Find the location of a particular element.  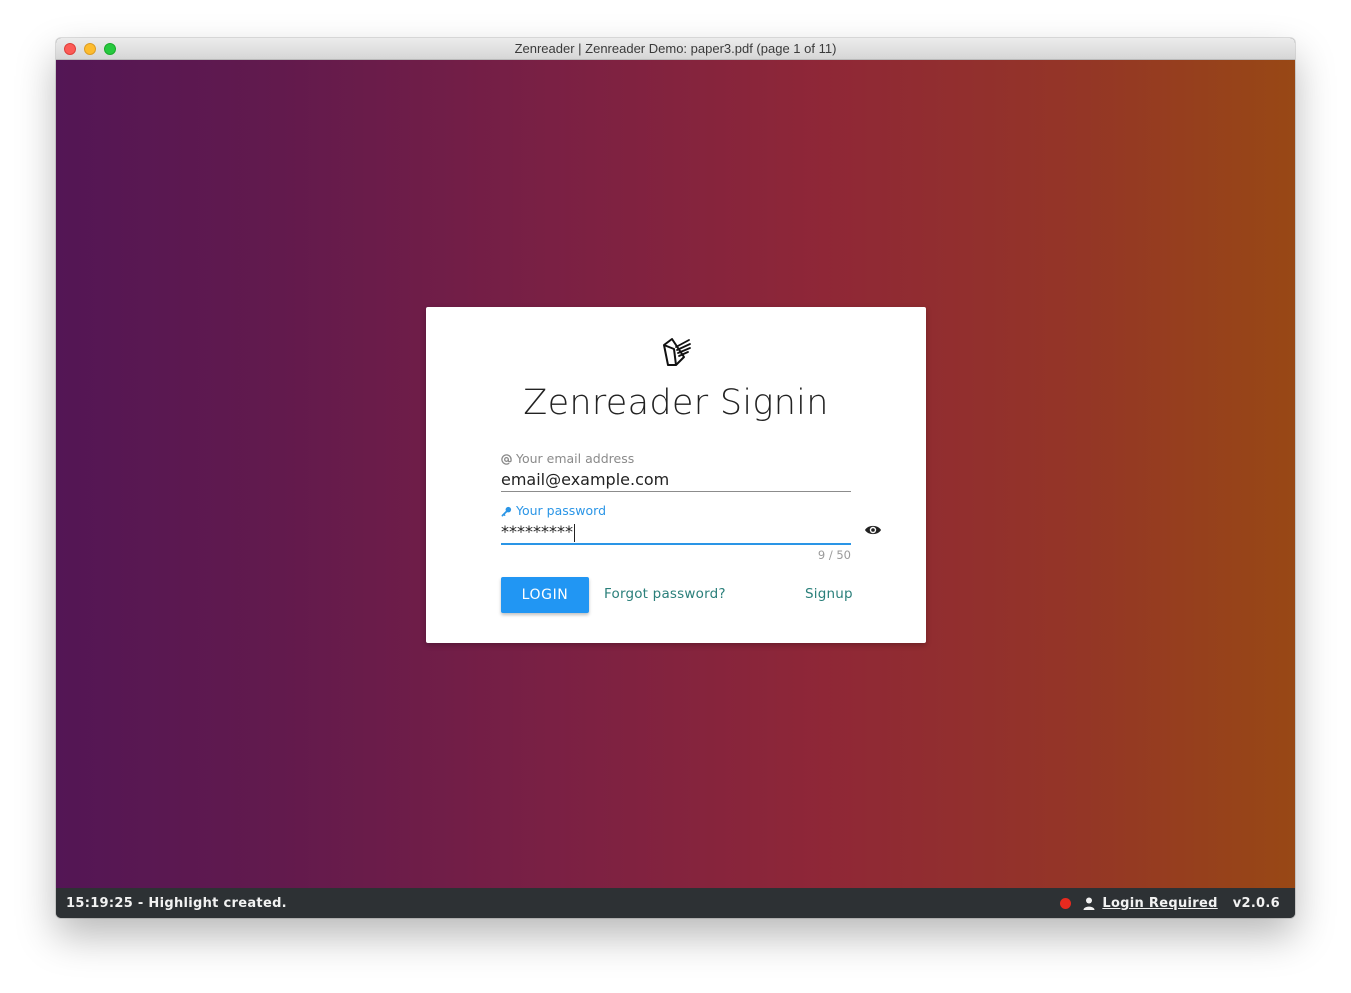

signin-title: Zenreader Signin is located at coordinates (676, 403).